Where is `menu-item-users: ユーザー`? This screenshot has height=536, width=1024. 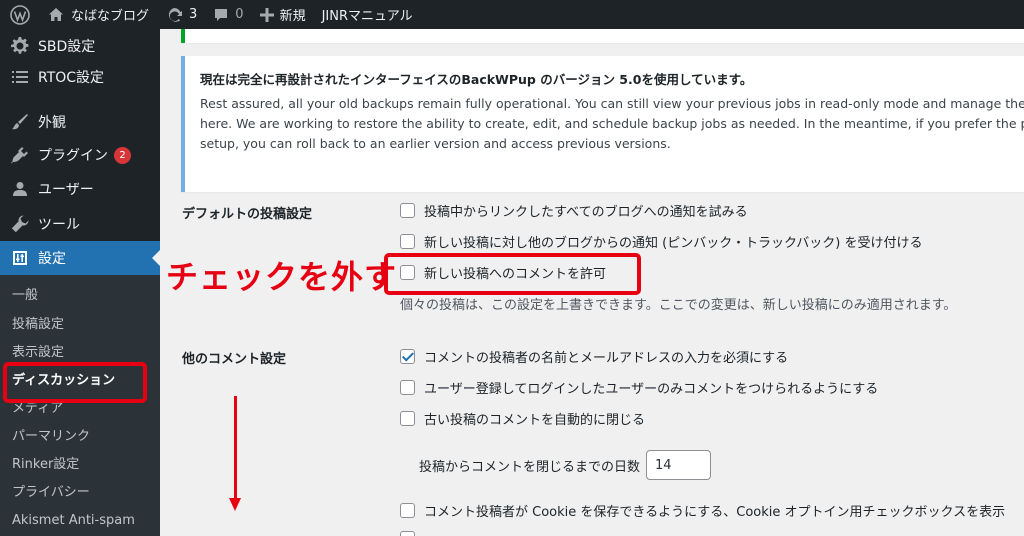
menu-item-users: ユーザー is located at coordinates (80, 189).